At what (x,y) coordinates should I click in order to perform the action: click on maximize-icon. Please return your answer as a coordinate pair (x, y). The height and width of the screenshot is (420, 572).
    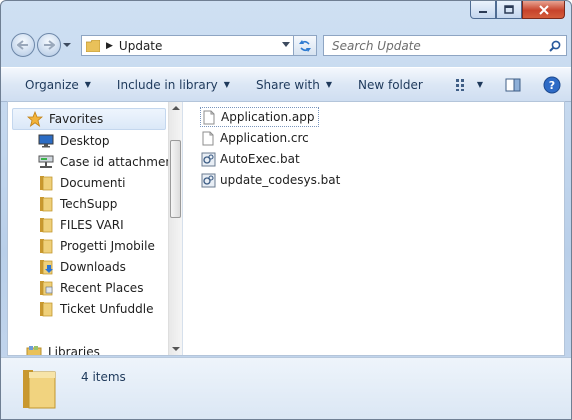
    Looking at the image, I should click on (509, 9).